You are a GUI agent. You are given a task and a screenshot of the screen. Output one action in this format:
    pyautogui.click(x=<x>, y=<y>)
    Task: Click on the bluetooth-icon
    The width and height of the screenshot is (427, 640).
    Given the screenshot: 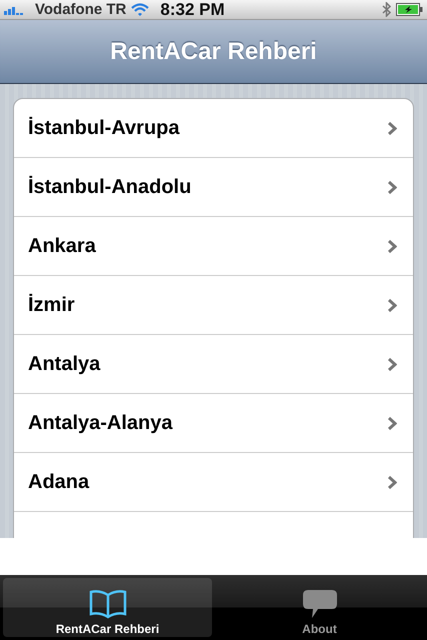 What is the action you would take?
    pyautogui.click(x=386, y=9)
    